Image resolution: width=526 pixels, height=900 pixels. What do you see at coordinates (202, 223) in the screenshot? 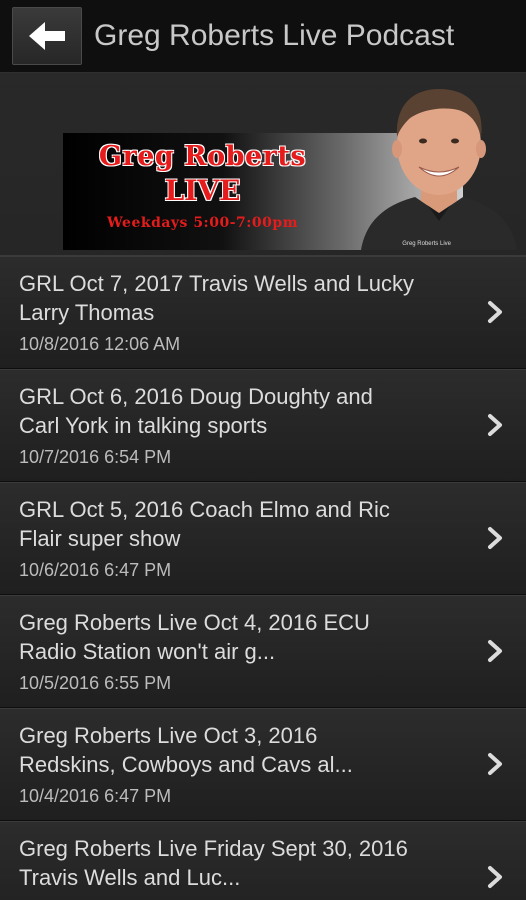
I see `banner-hours: Weekdays 5:00-7:00pm` at bounding box center [202, 223].